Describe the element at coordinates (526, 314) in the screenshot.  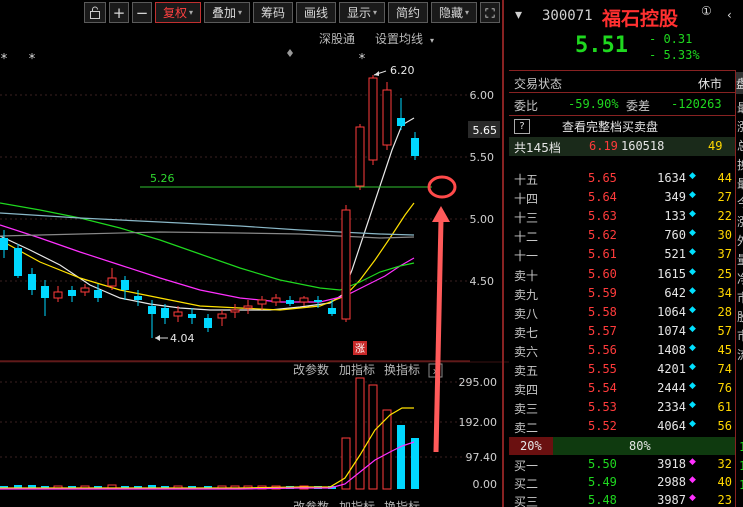
I see `order-level-label: 卖八` at that location.